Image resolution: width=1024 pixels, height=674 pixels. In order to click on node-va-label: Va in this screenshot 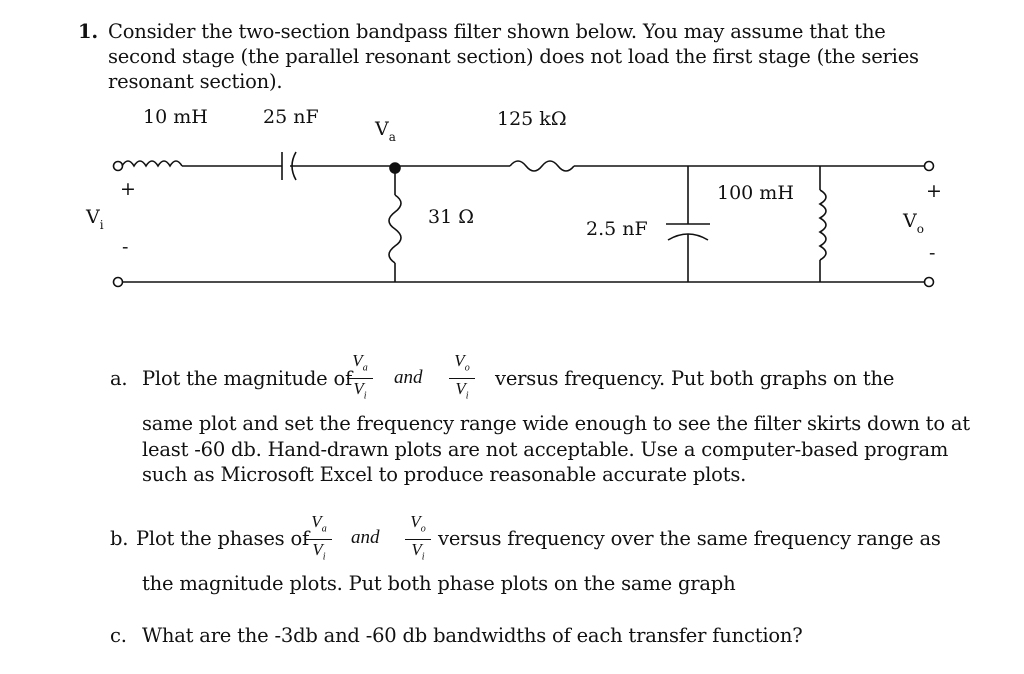, I will do `click(385, 131)`.